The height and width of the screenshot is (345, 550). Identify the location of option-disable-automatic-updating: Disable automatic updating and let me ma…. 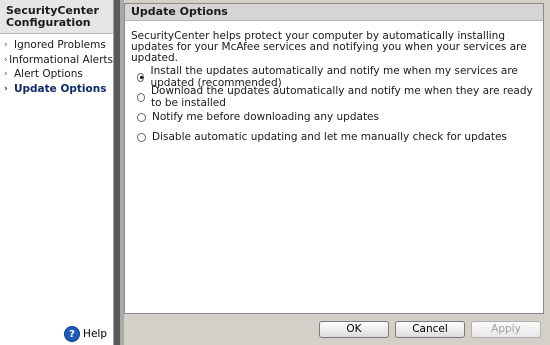
(340, 137).